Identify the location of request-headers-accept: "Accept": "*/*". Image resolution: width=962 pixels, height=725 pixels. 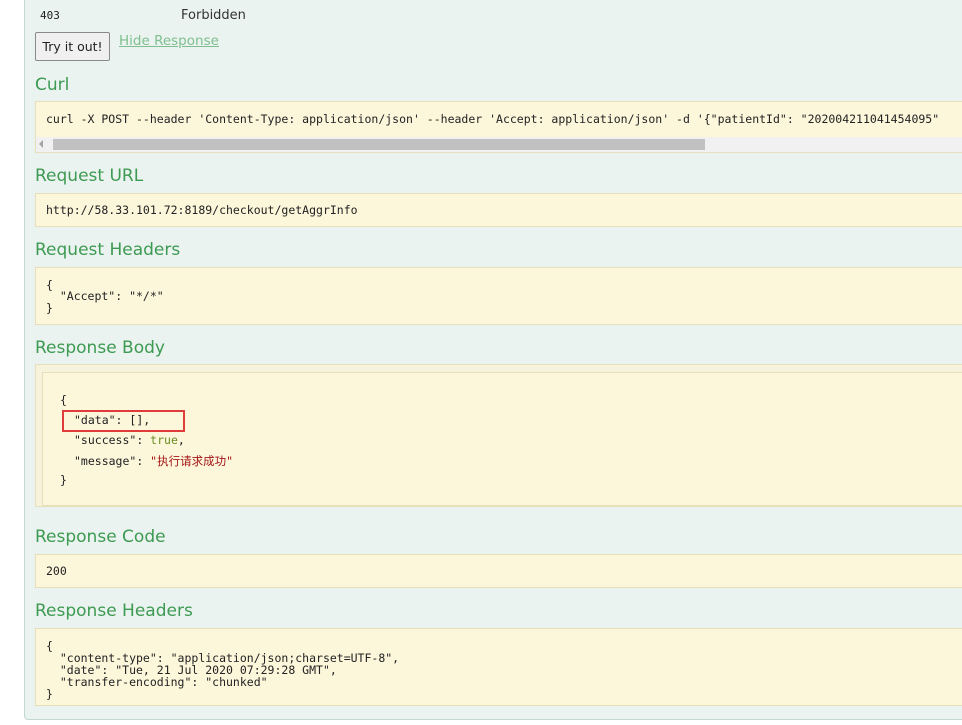
(105, 296).